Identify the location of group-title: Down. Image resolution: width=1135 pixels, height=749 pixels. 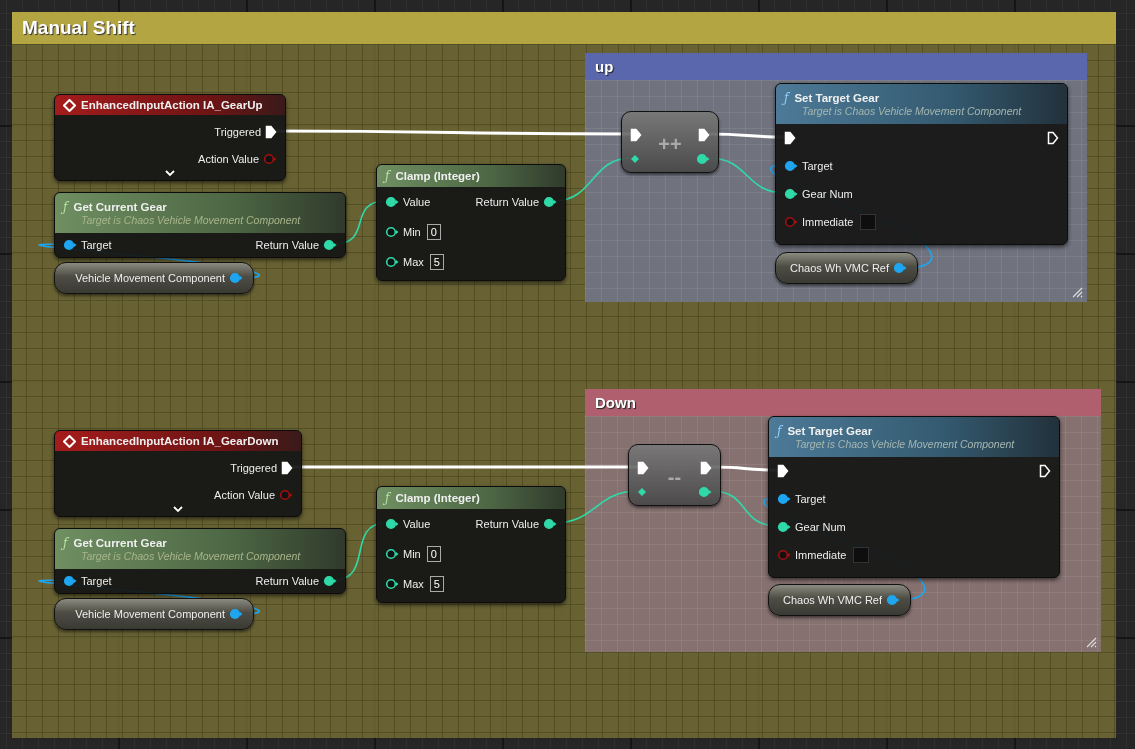
(615, 402).